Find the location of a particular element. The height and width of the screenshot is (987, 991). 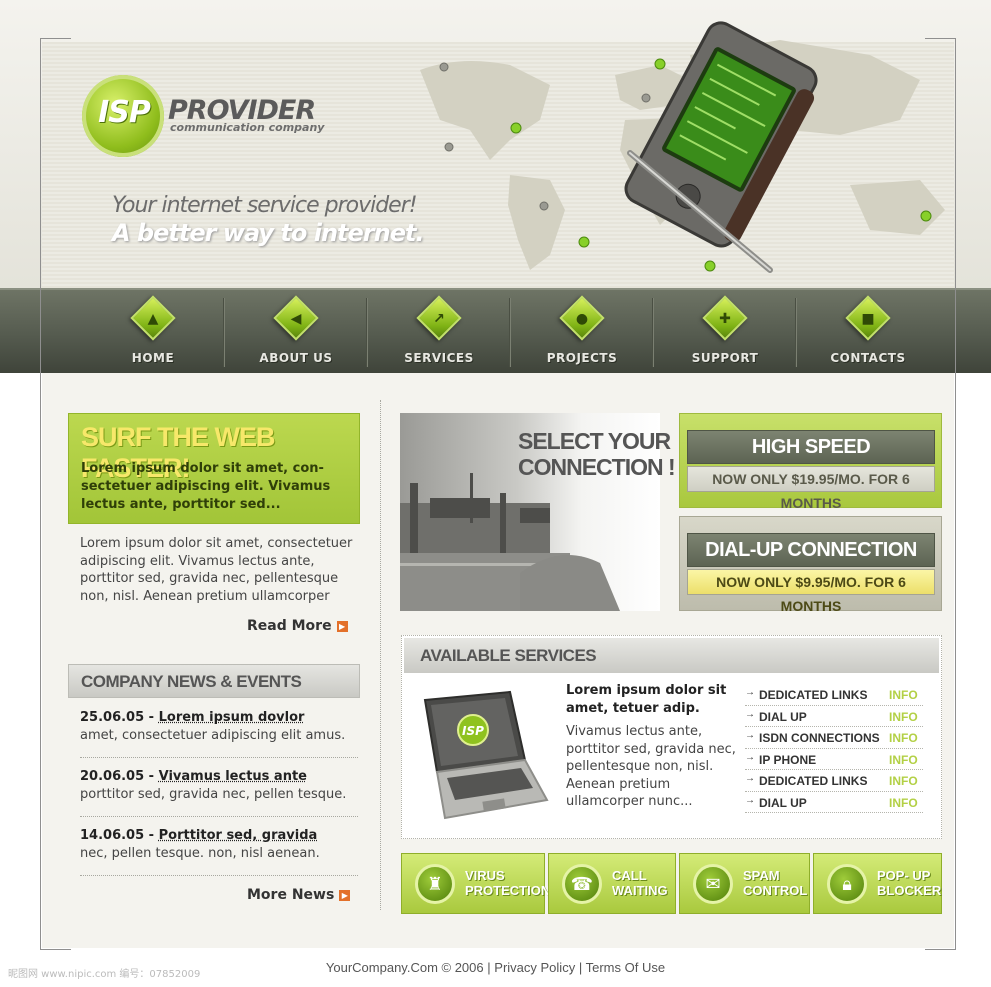

read-more-link: Read More ▶ is located at coordinates (297, 626).